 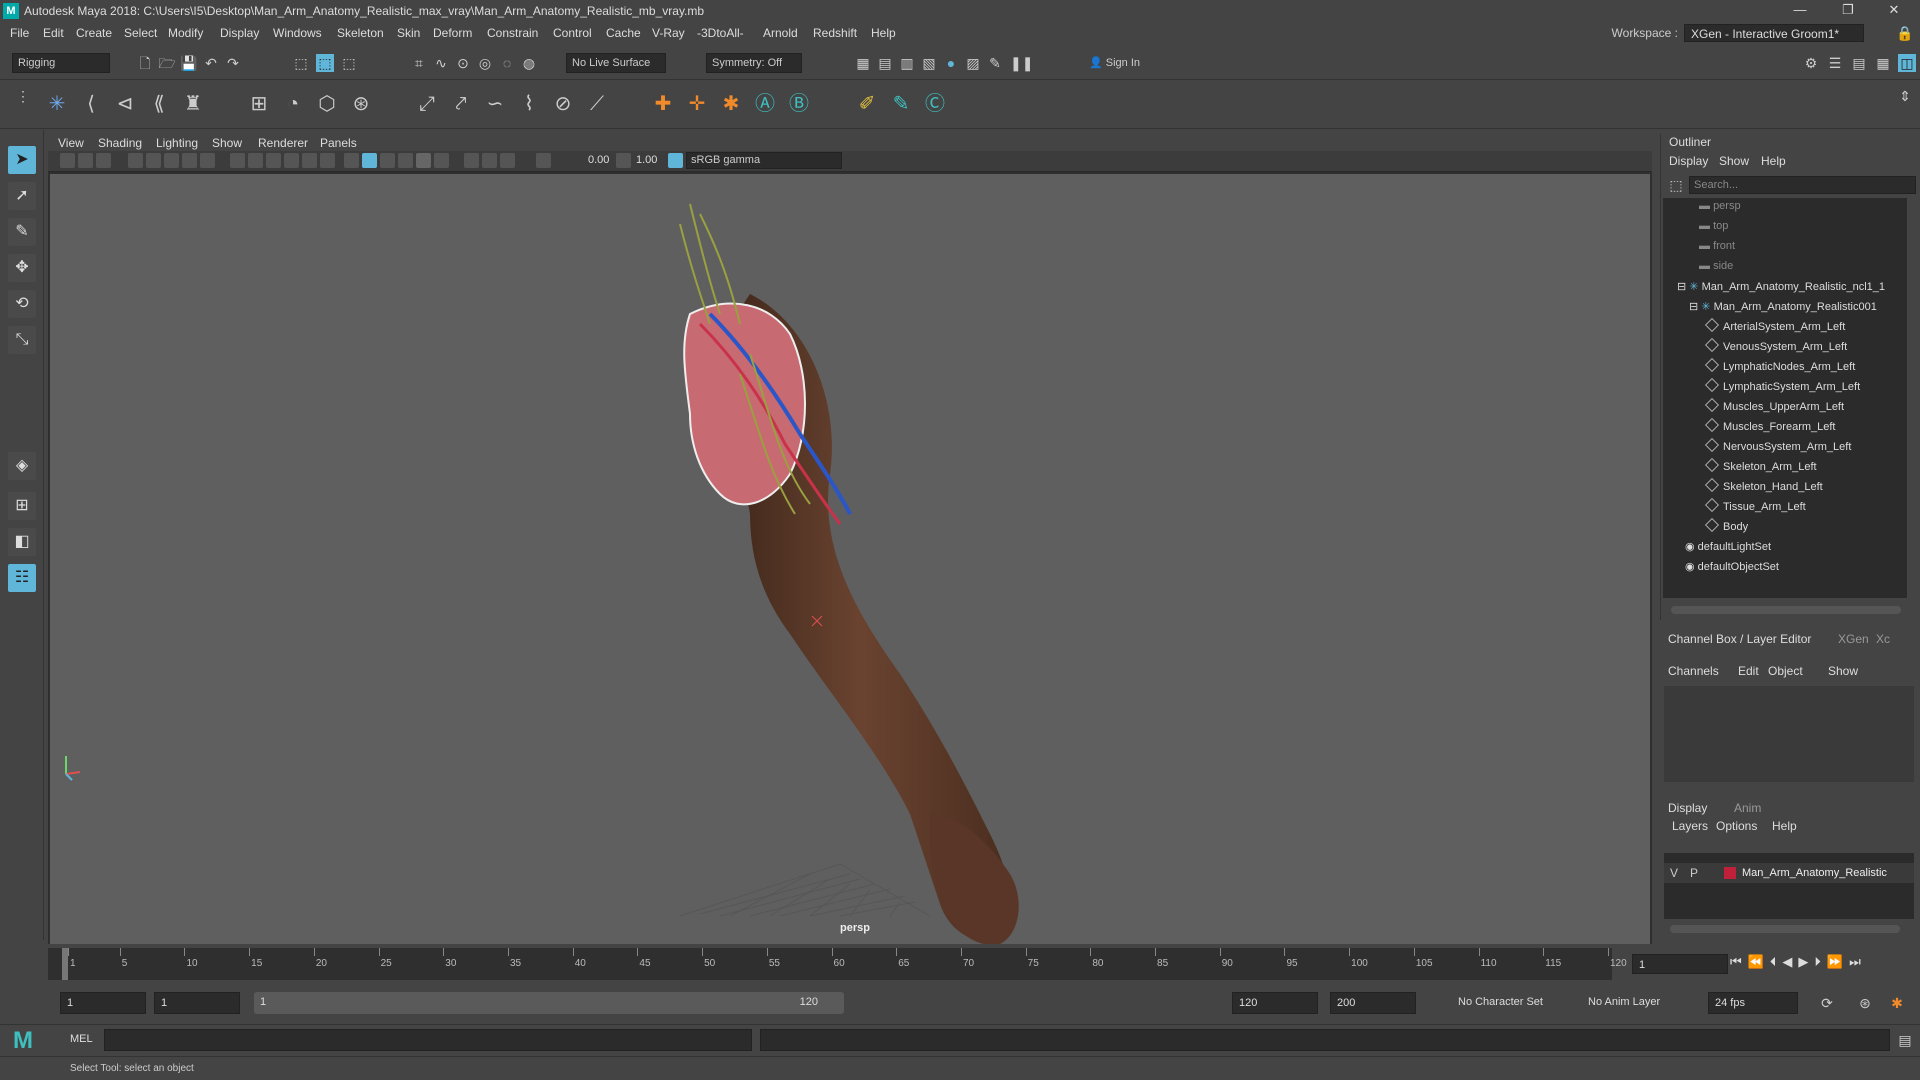 What do you see at coordinates (1734, 161) in the screenshot?
I see `outliner-menu-show: Show` at bounding box center [1734, 161].